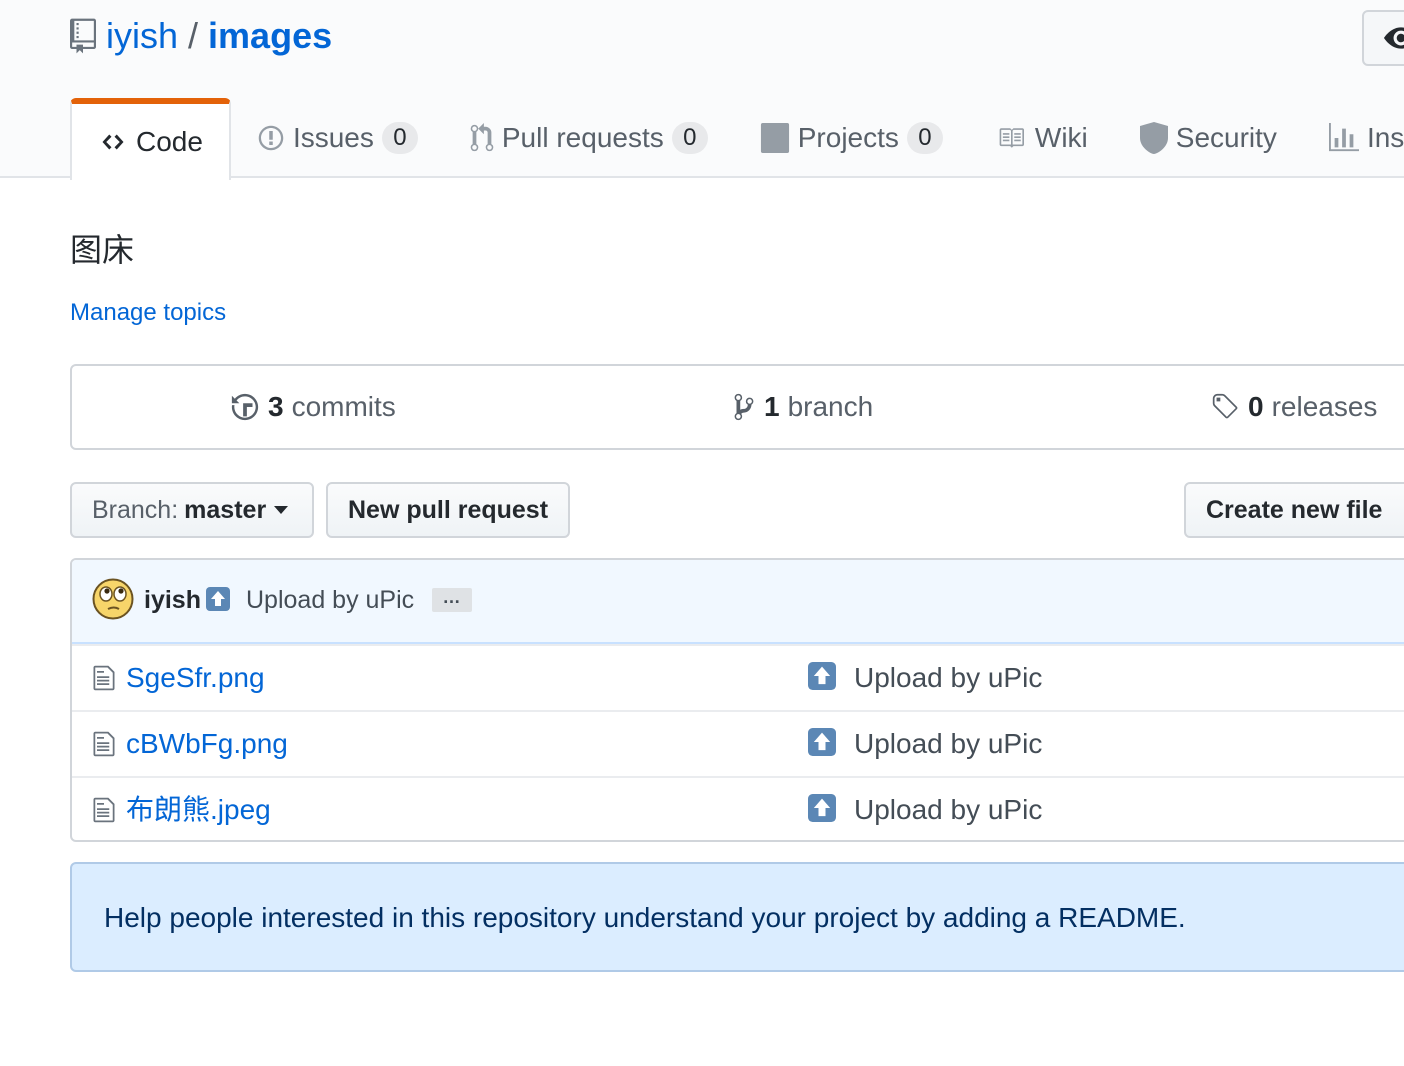 The height and width of the screenshot is (1066, 1404). Describe the element at coordinates (1383, 38) in the screenshot. I see `watch-button` at that location.